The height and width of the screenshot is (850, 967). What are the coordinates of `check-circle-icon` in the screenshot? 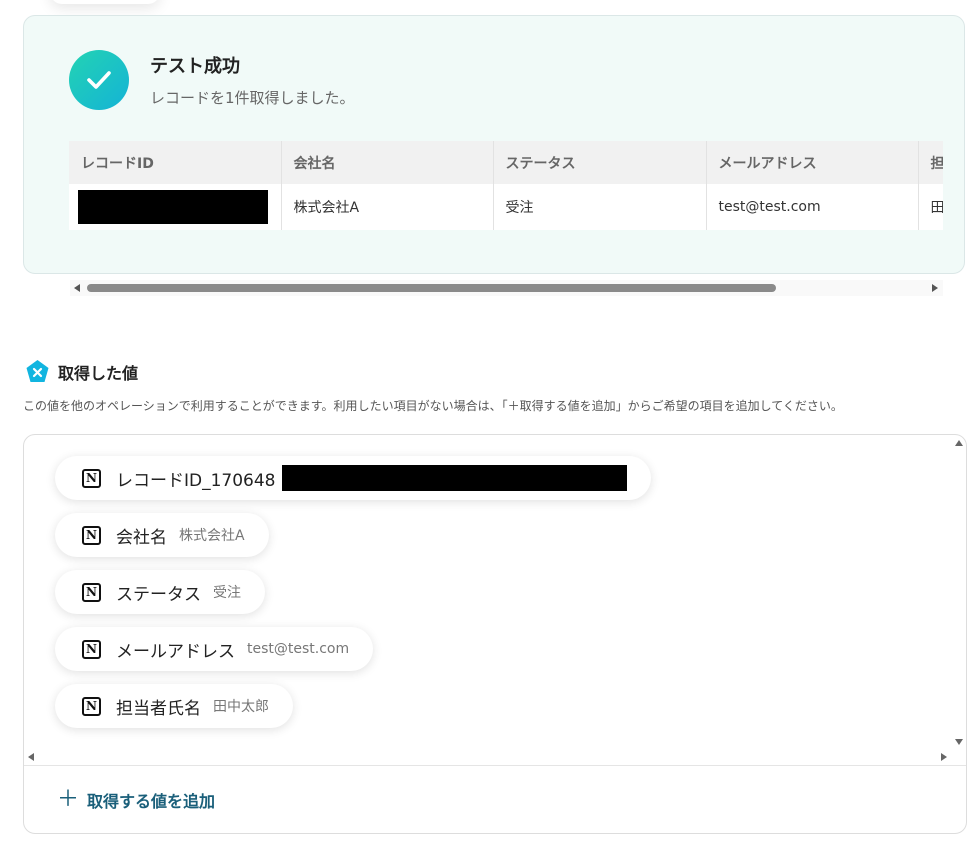 It's located at (99, 80).